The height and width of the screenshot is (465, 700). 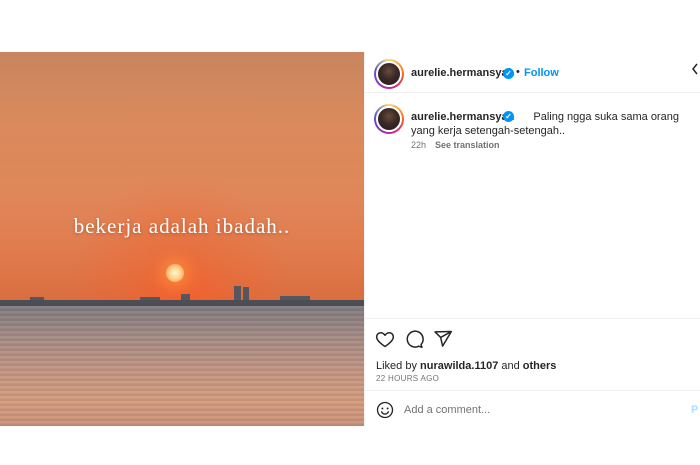 I want to click on header-username: aurelie.hermansyah, so click(x=462, y=73).